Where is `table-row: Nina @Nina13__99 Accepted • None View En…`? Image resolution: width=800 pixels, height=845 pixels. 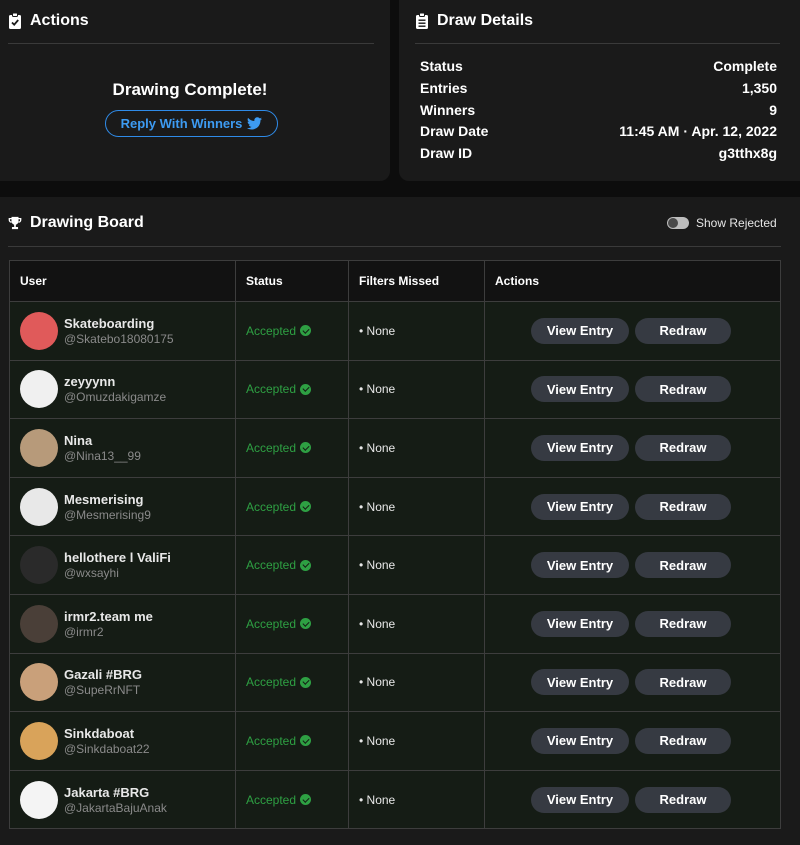
table-row: Nina @Nina13__99 Accepted • None View En… is located at coordinates (395, 448).